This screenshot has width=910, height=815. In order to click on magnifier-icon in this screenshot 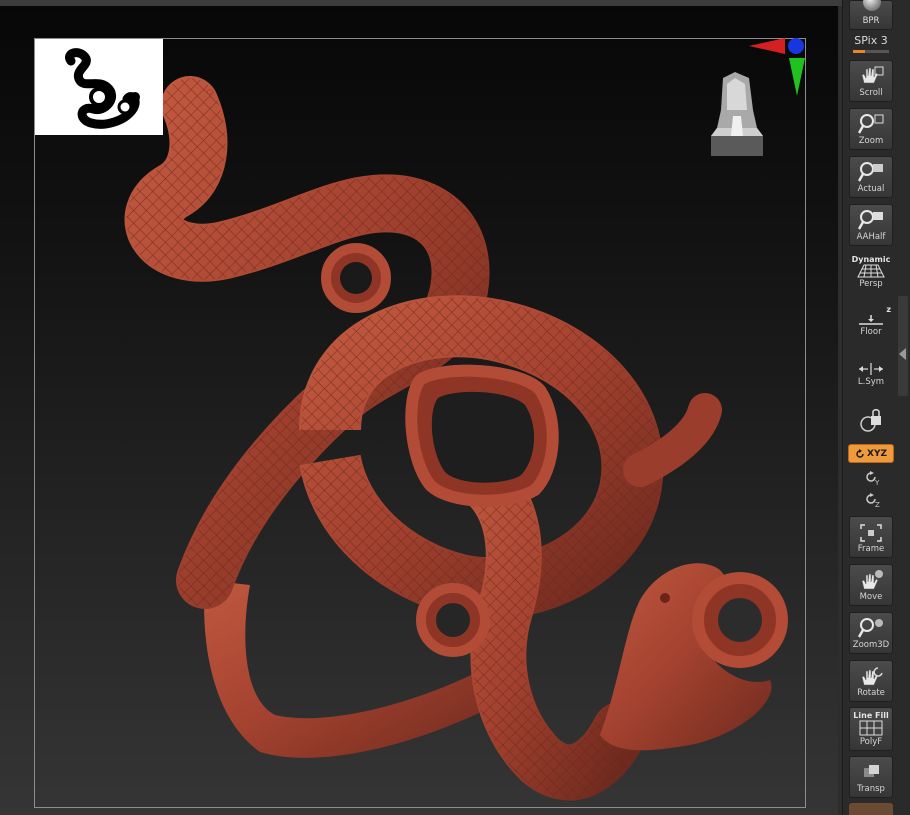, I will do `click(871, 124)`.